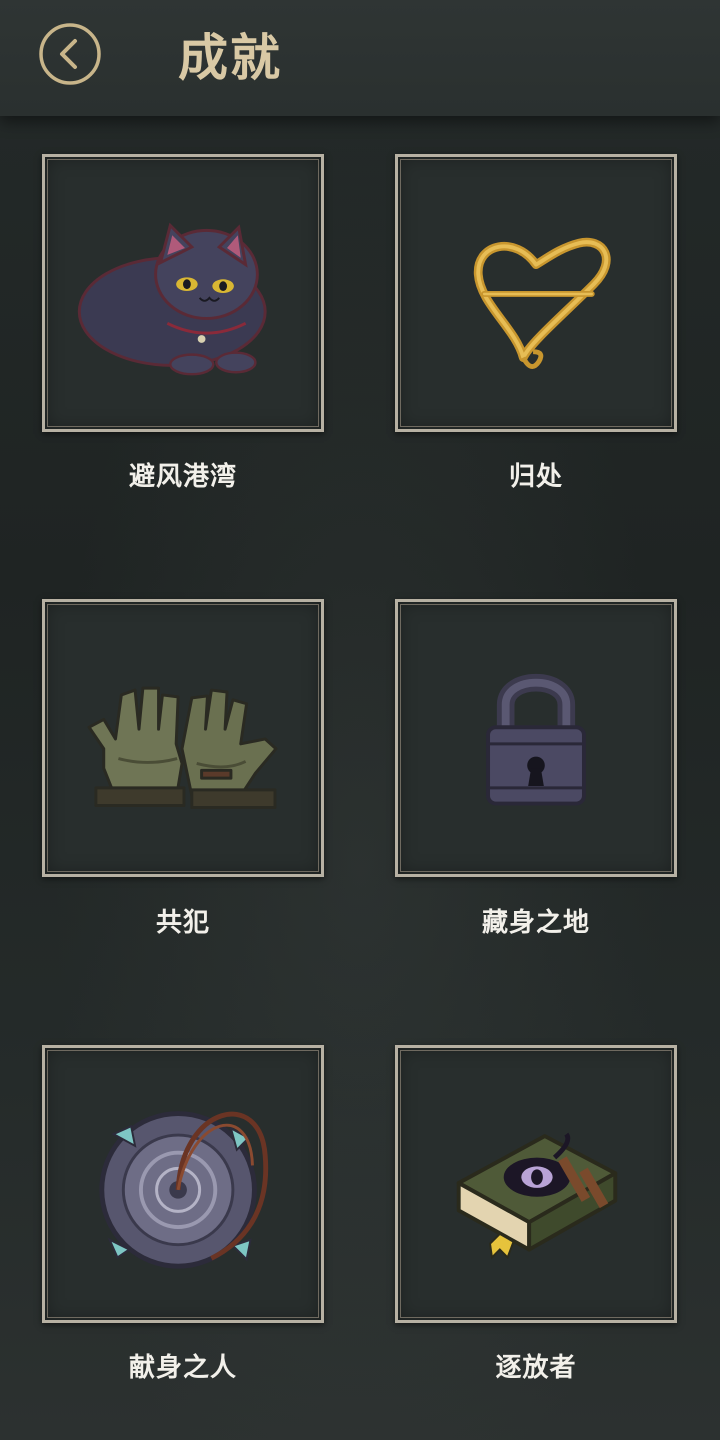 The width and height of the screenshot is (720, 1440). What do you see at coordinates (360, 58) in the screenshot?
I see `header-bar: 成就` at bounding box center [360, 58].